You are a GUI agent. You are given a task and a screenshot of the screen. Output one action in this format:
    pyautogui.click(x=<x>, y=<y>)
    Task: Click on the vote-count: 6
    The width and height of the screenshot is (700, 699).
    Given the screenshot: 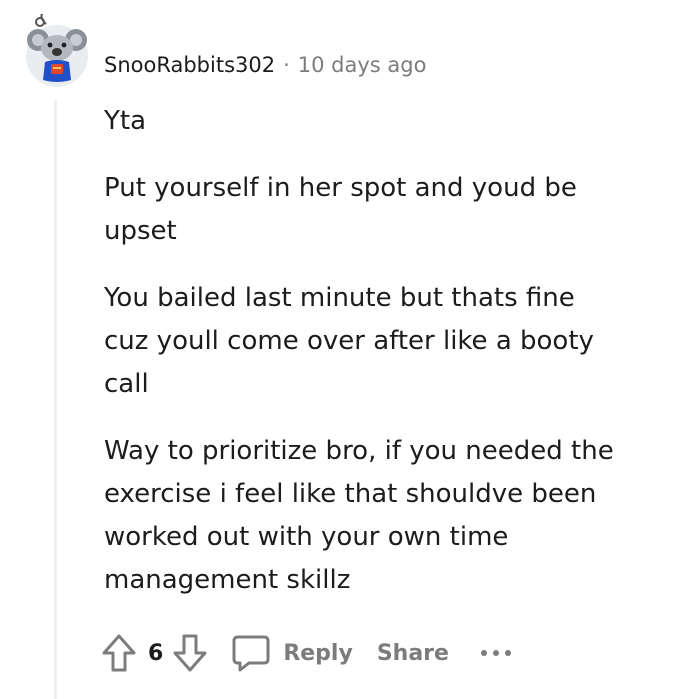 What is the action you would take?
    pyautogui.click(x=156, y=653)
    